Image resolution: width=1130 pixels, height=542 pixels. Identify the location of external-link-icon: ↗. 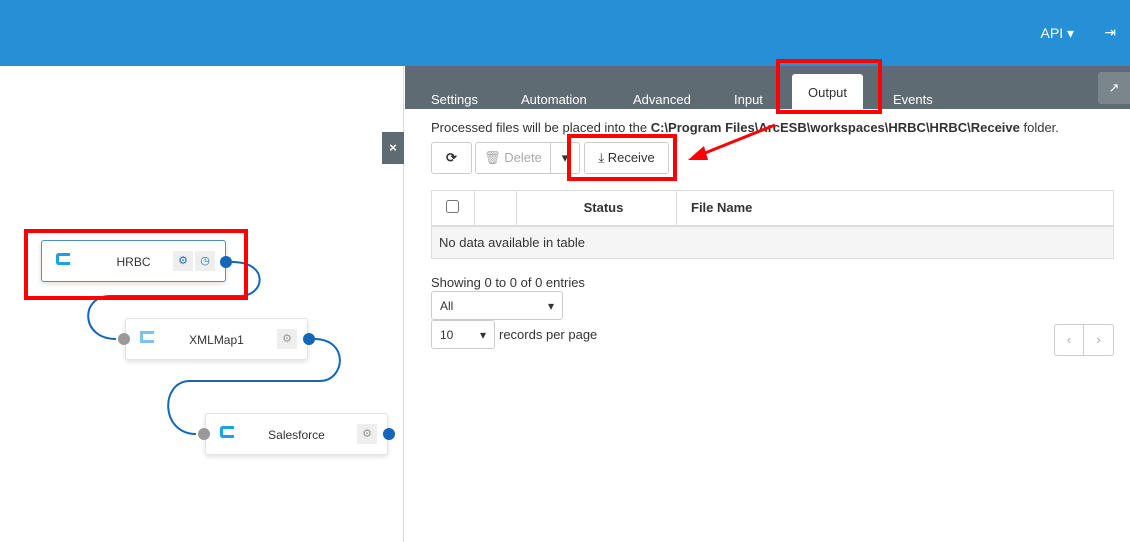
(1114, 88).